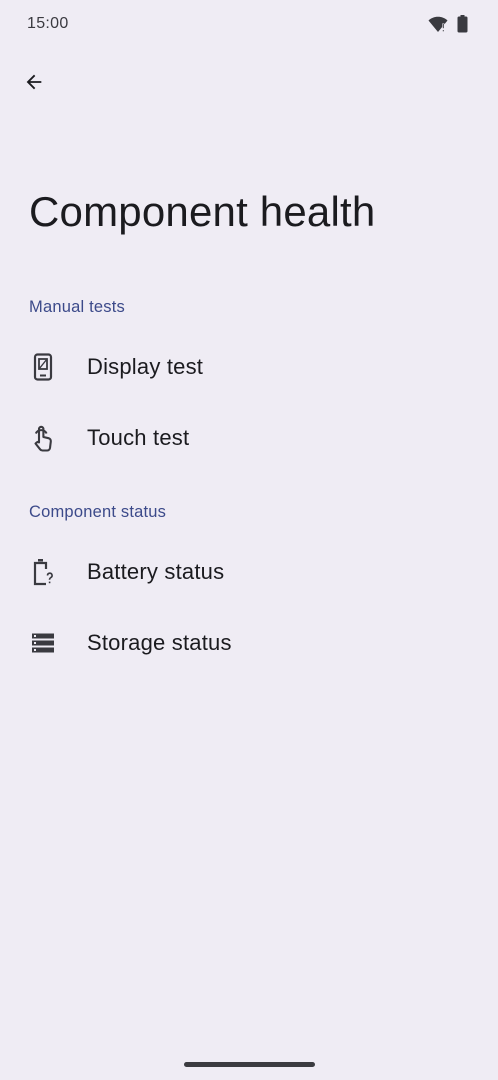  What do you see at coordinates (249, 24) in the screenshot?
I see `status-bar: 15:00` at bounding box center [249, 24].